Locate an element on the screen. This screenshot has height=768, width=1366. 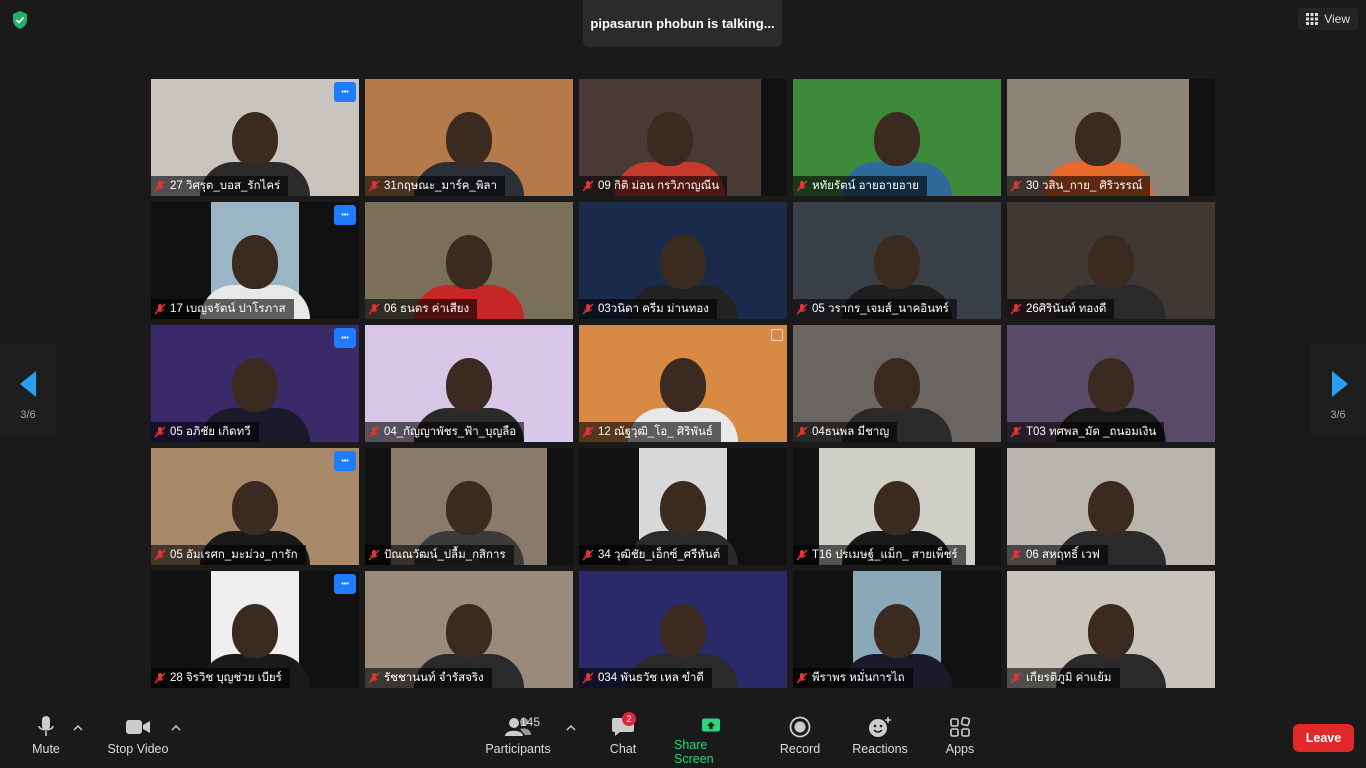
mute-options-chevron-icon is located at coordinates (78, 728).